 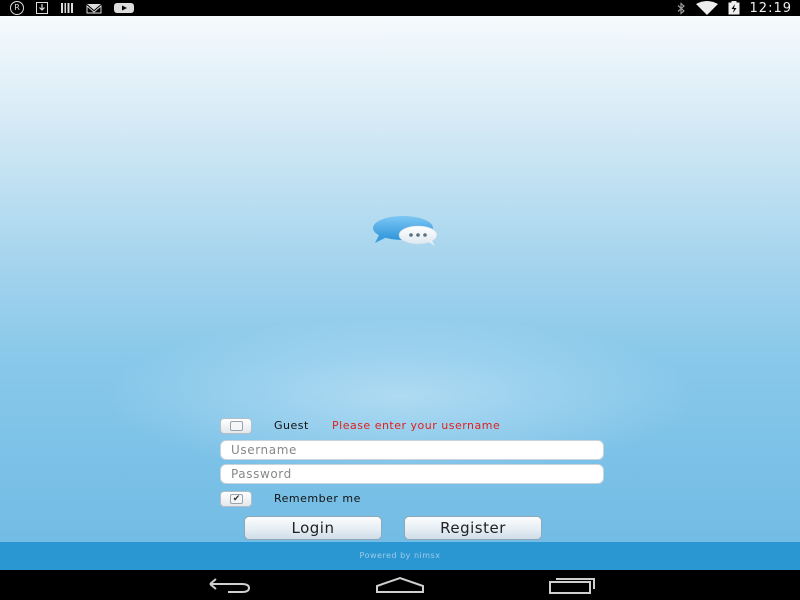 I want to click on username-error-message: Please enter your username, so click(x=416, y=425).